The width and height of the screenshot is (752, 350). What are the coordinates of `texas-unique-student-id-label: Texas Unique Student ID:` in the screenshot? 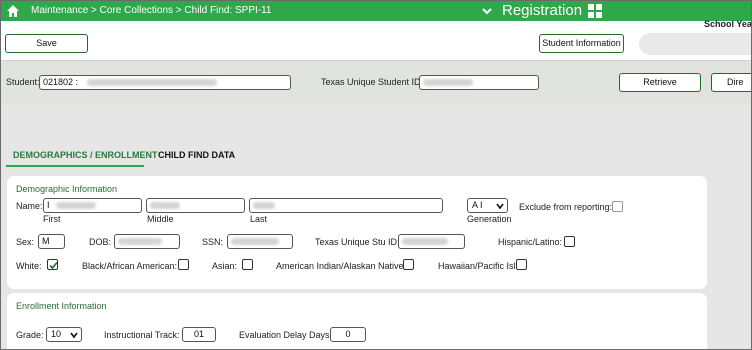 It's located at (372, 82).